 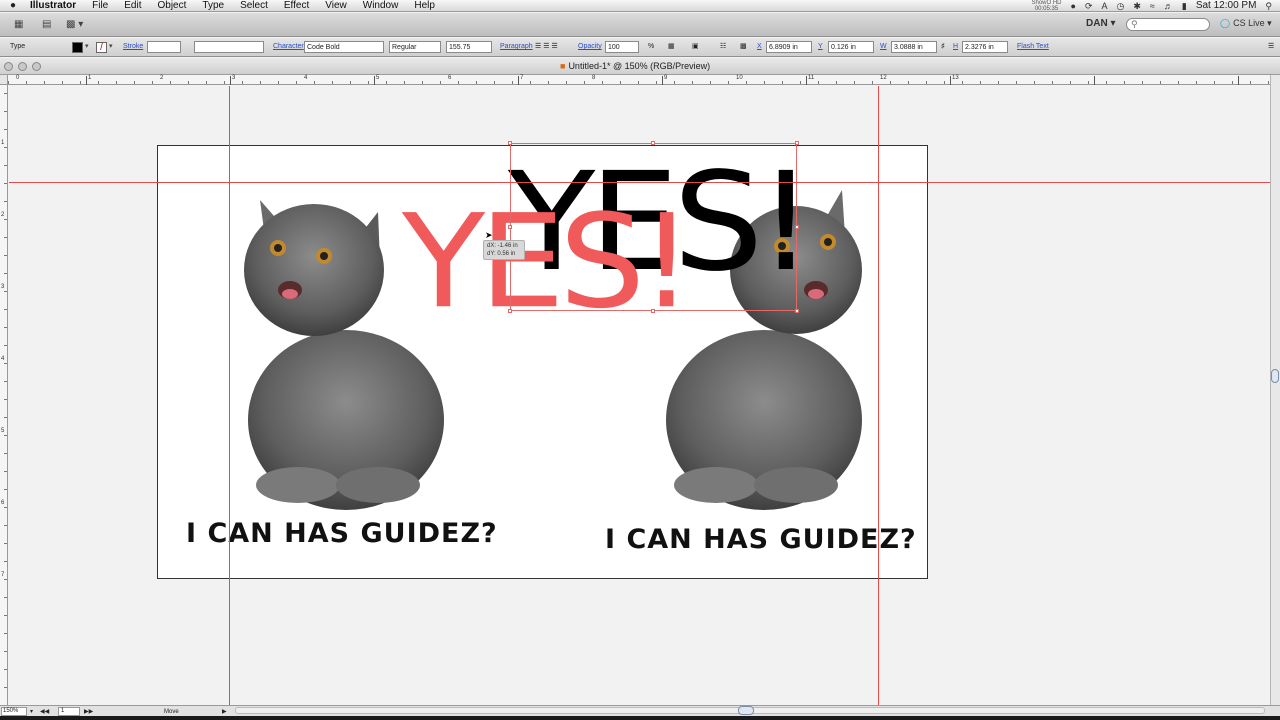 I want to click on width-input: 3.0888 in, so click(x=914, y=47).